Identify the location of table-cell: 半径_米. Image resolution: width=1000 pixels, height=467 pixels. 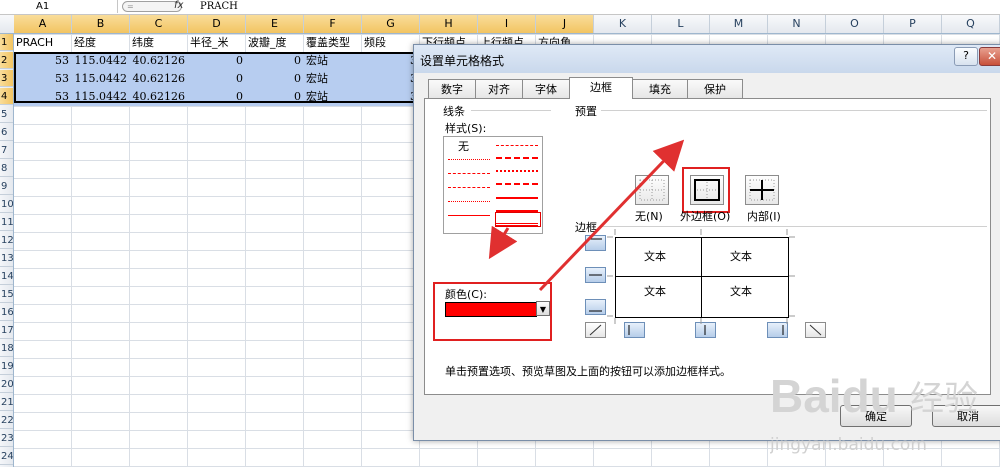
(217, 43).